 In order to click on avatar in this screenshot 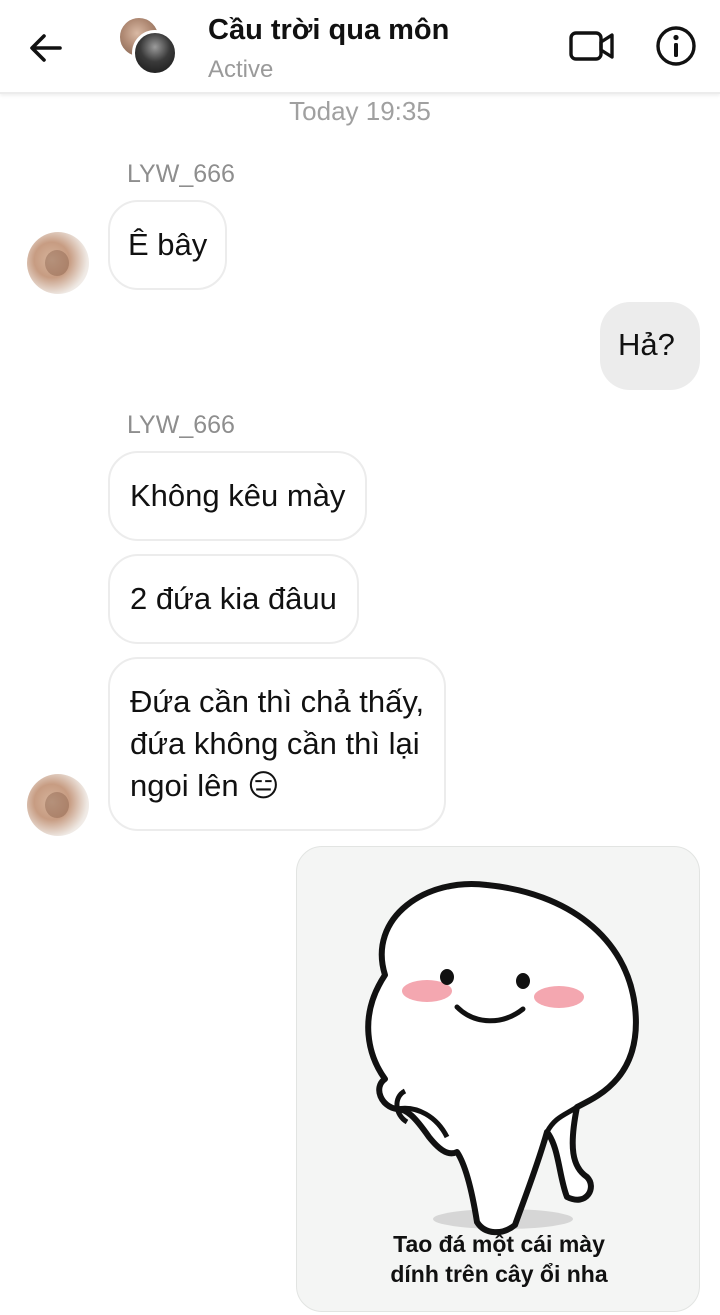, I will do `click(155, 53)`.